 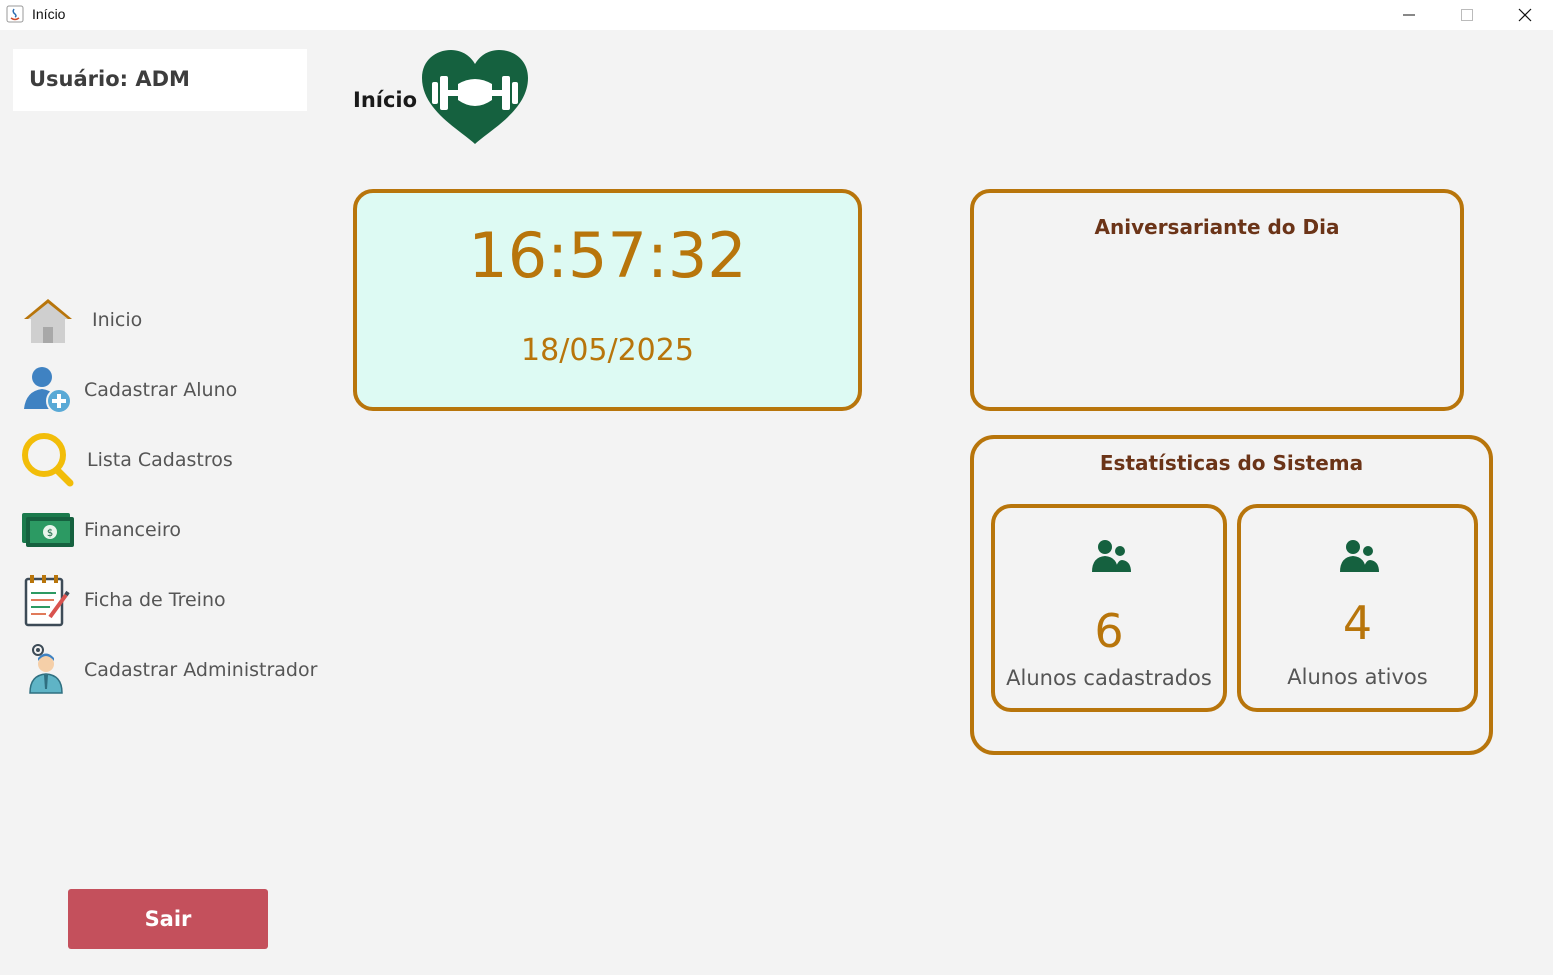 I want to click on user-label: Usuário: ADM, so click(x=109, y=79).